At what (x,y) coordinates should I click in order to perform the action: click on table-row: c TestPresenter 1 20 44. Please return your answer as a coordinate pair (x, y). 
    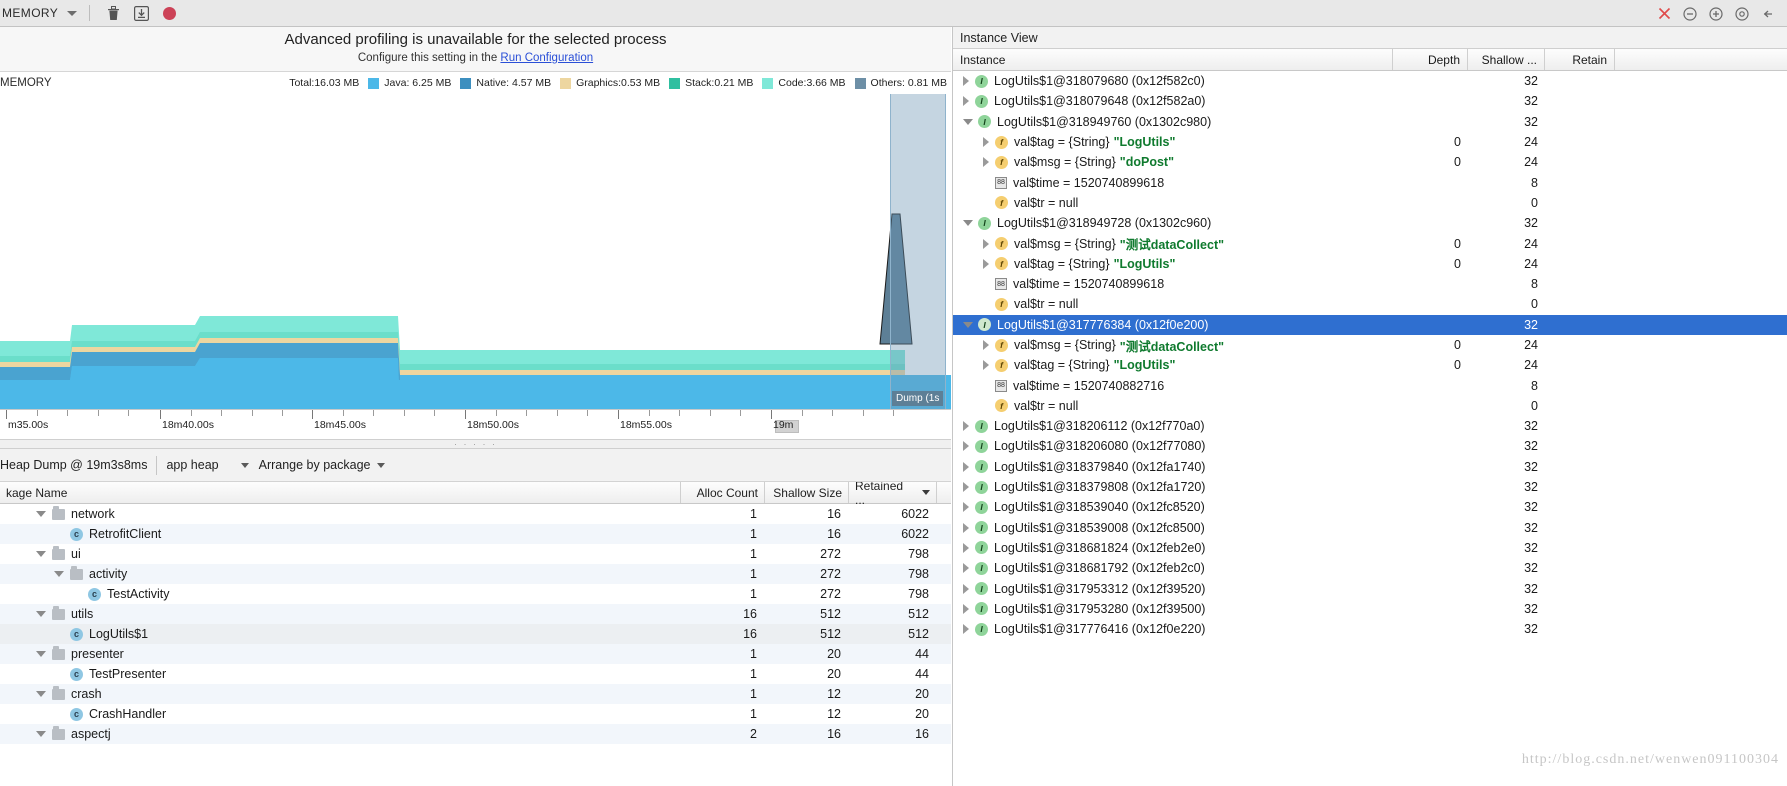
    Looking at the image, I should click on (475, 674).